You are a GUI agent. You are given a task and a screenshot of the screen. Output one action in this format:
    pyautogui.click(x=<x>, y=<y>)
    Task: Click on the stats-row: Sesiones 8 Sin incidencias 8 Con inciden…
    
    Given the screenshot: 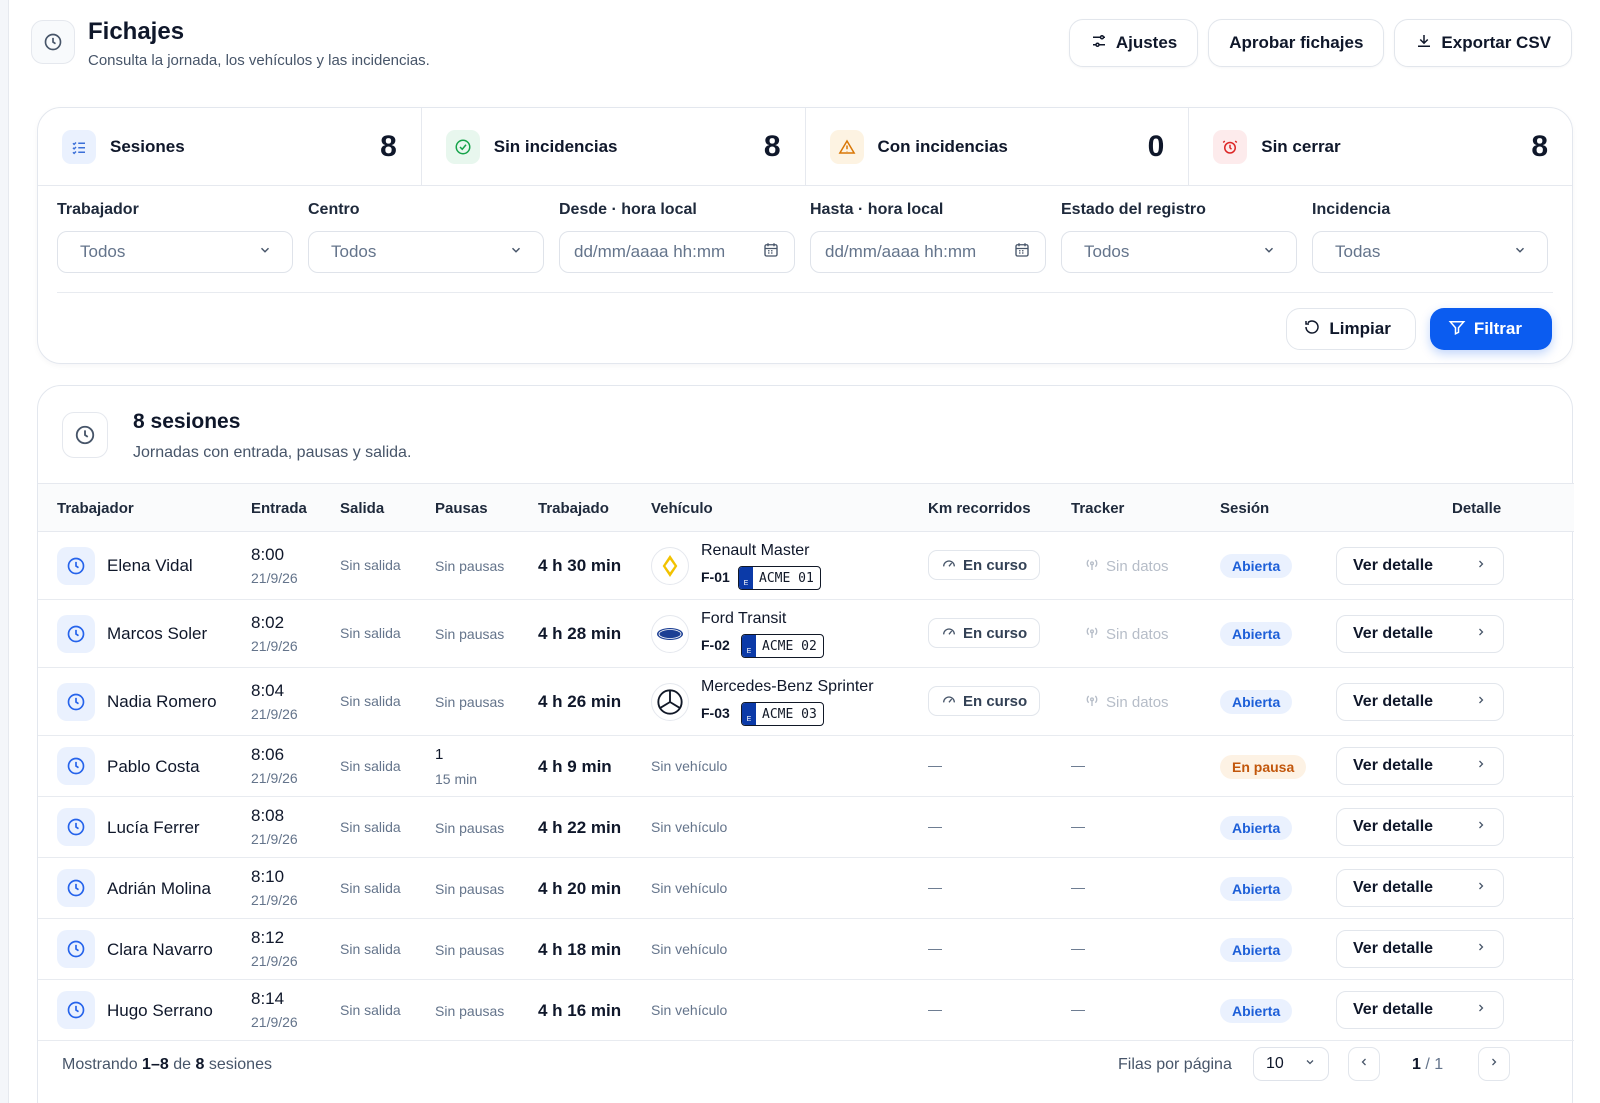 What is the action you would take?
    pyautogui.click(x=805, y=147)
    